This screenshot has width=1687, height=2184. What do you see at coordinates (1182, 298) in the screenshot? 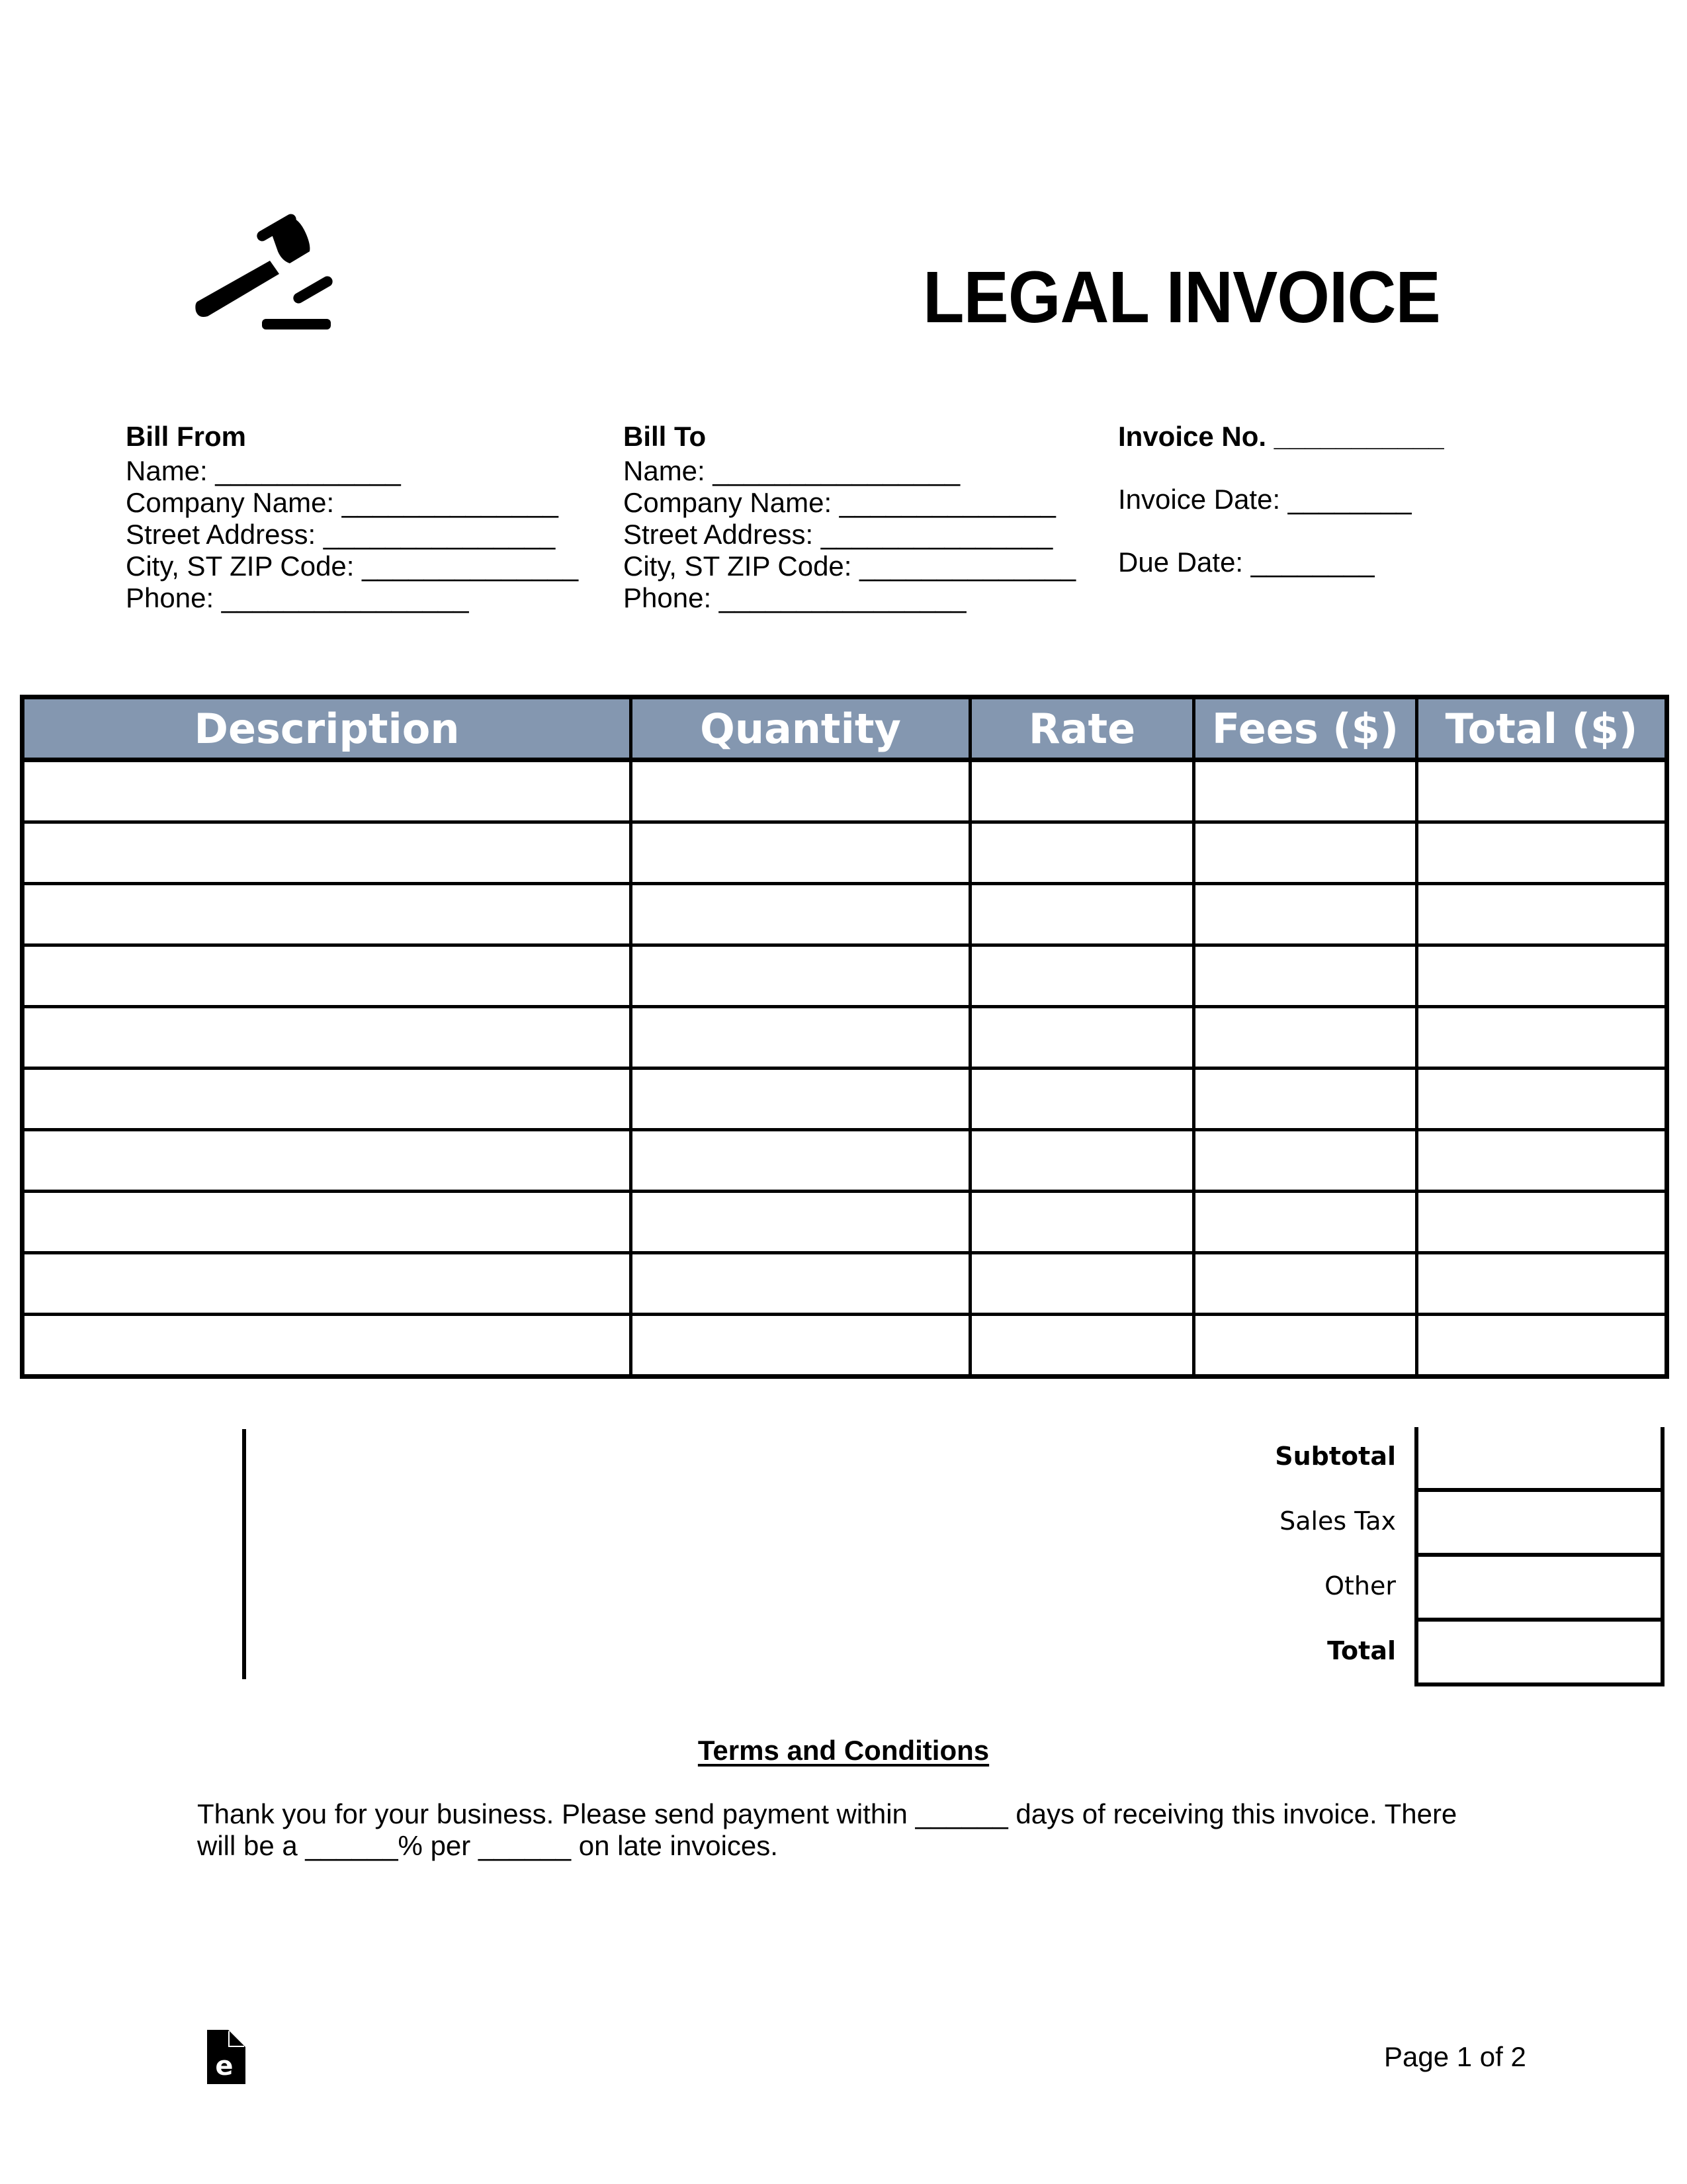
I see `document-title: LEGAL INVOICE` at bounding box center [1182, 298].